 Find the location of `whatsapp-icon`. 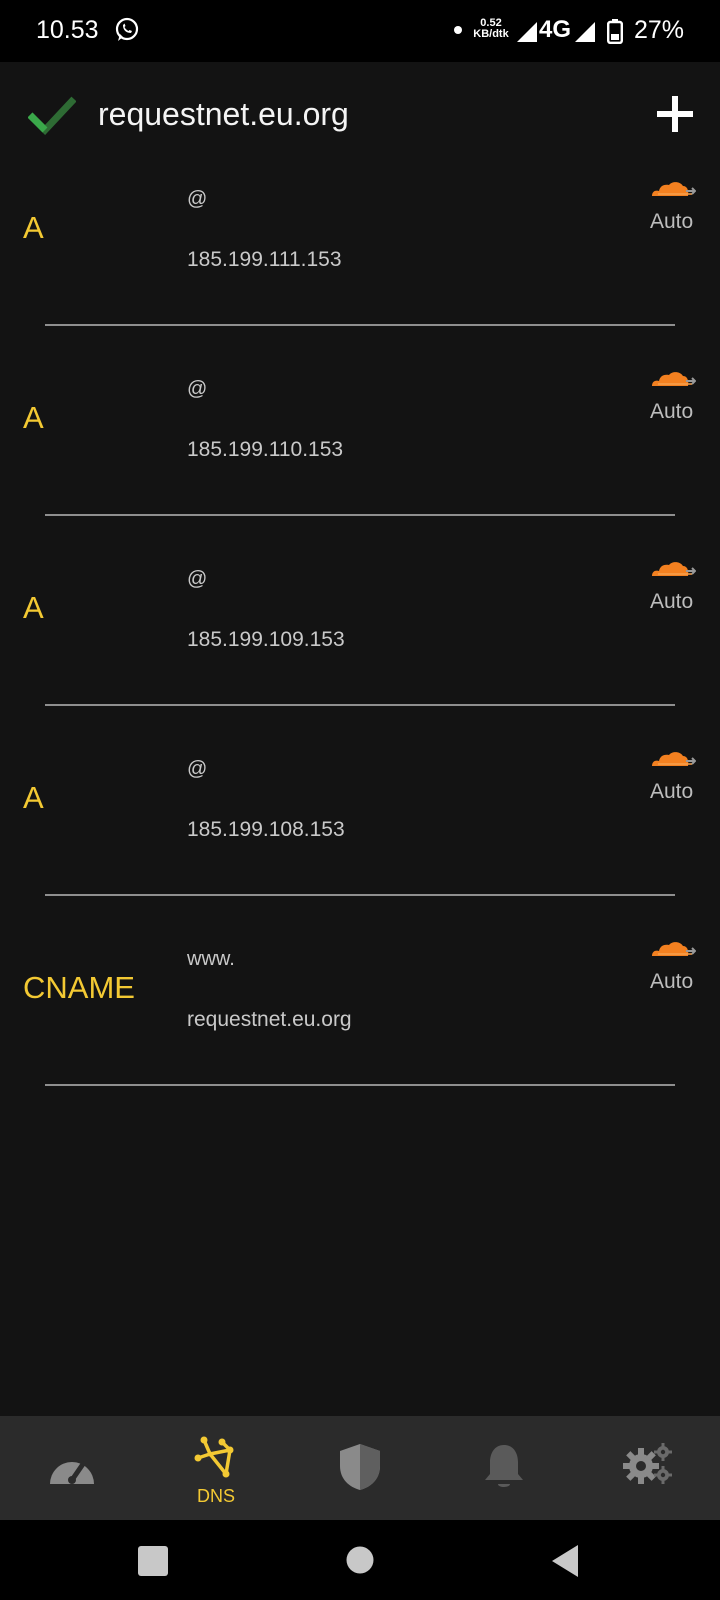

whatsapp-icon is located at coordinates (127, 29).